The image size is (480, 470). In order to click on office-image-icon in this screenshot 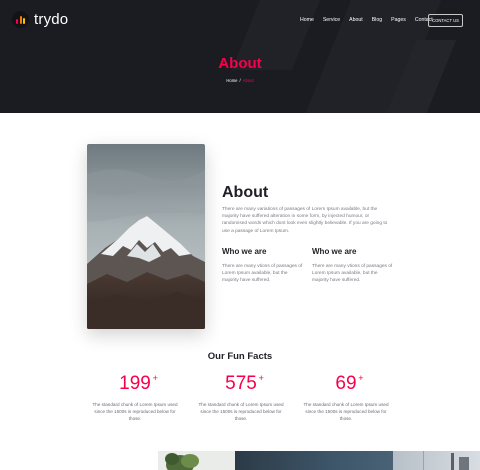, I will do `click(446, 460)`.